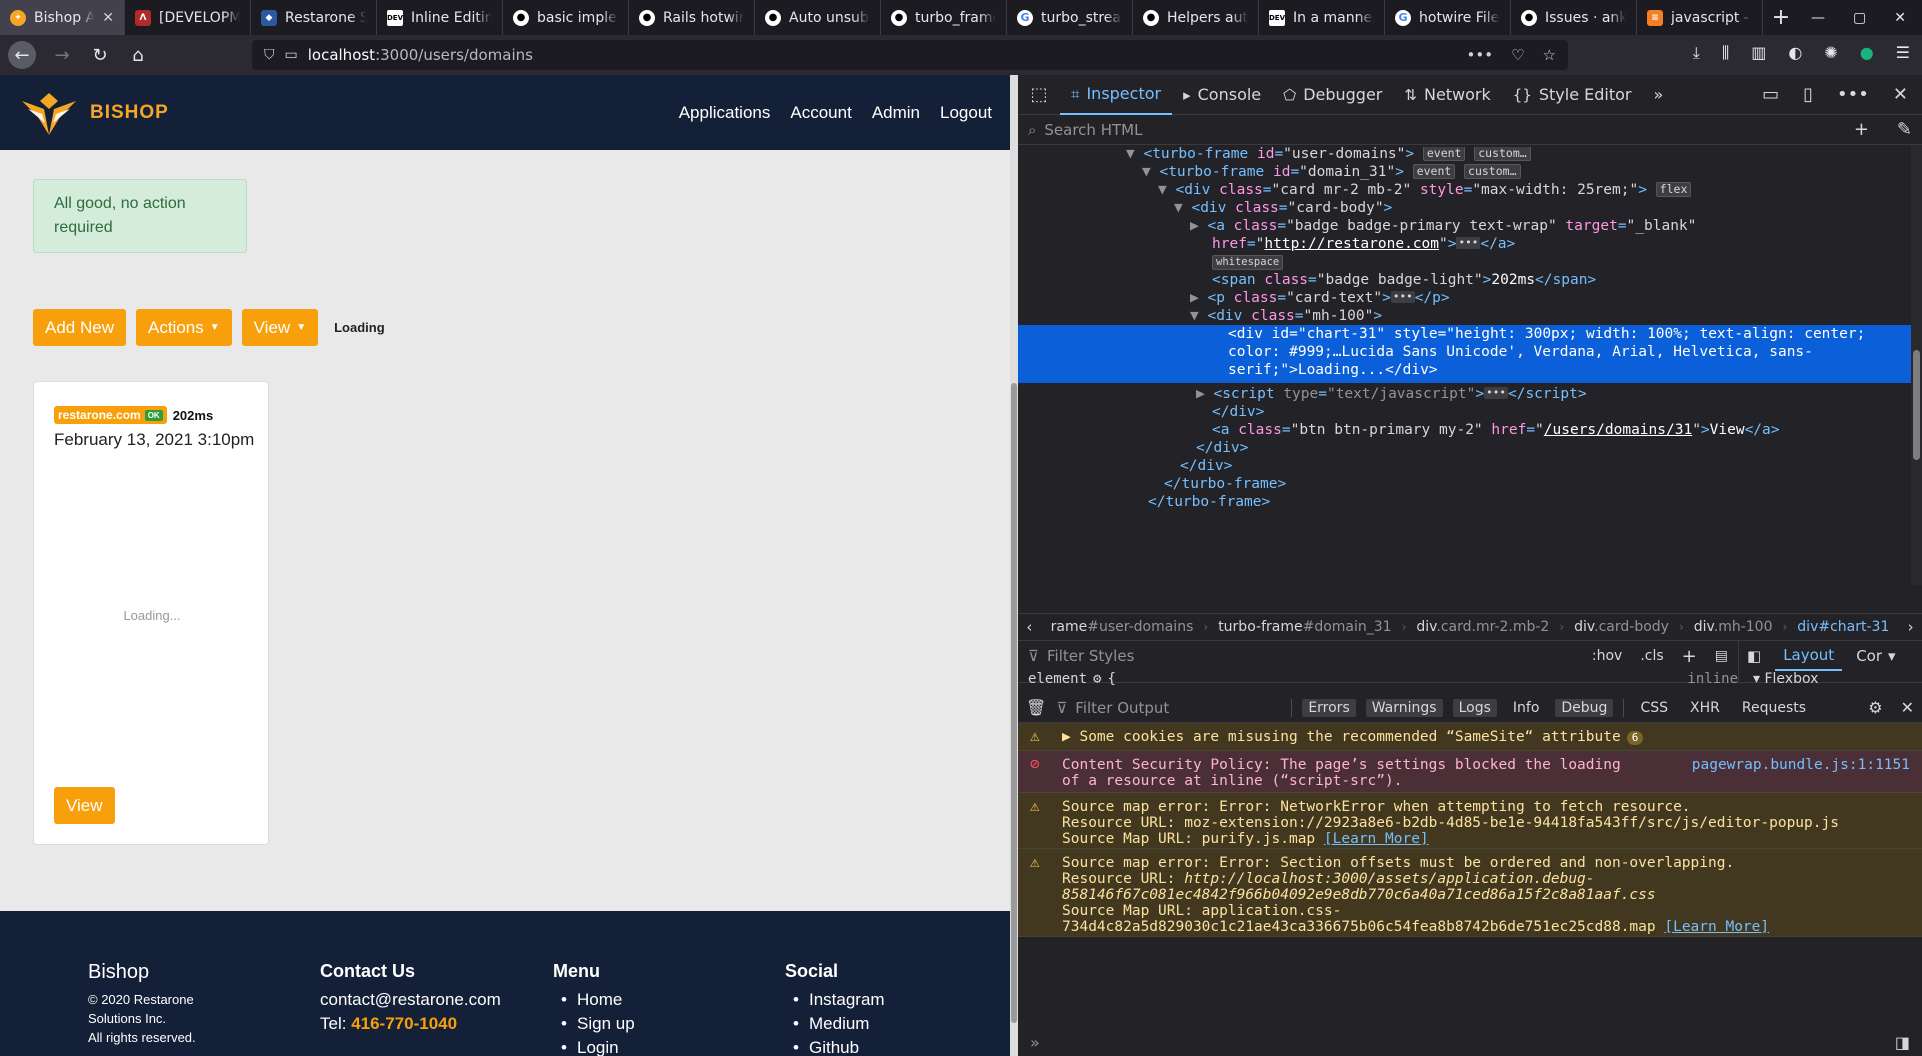 This screenshot has width=1922, height=1056. Describe the element at coordinates (1758, 53) in the screenshot. I see `sidebar-icon: ▥` at that location.